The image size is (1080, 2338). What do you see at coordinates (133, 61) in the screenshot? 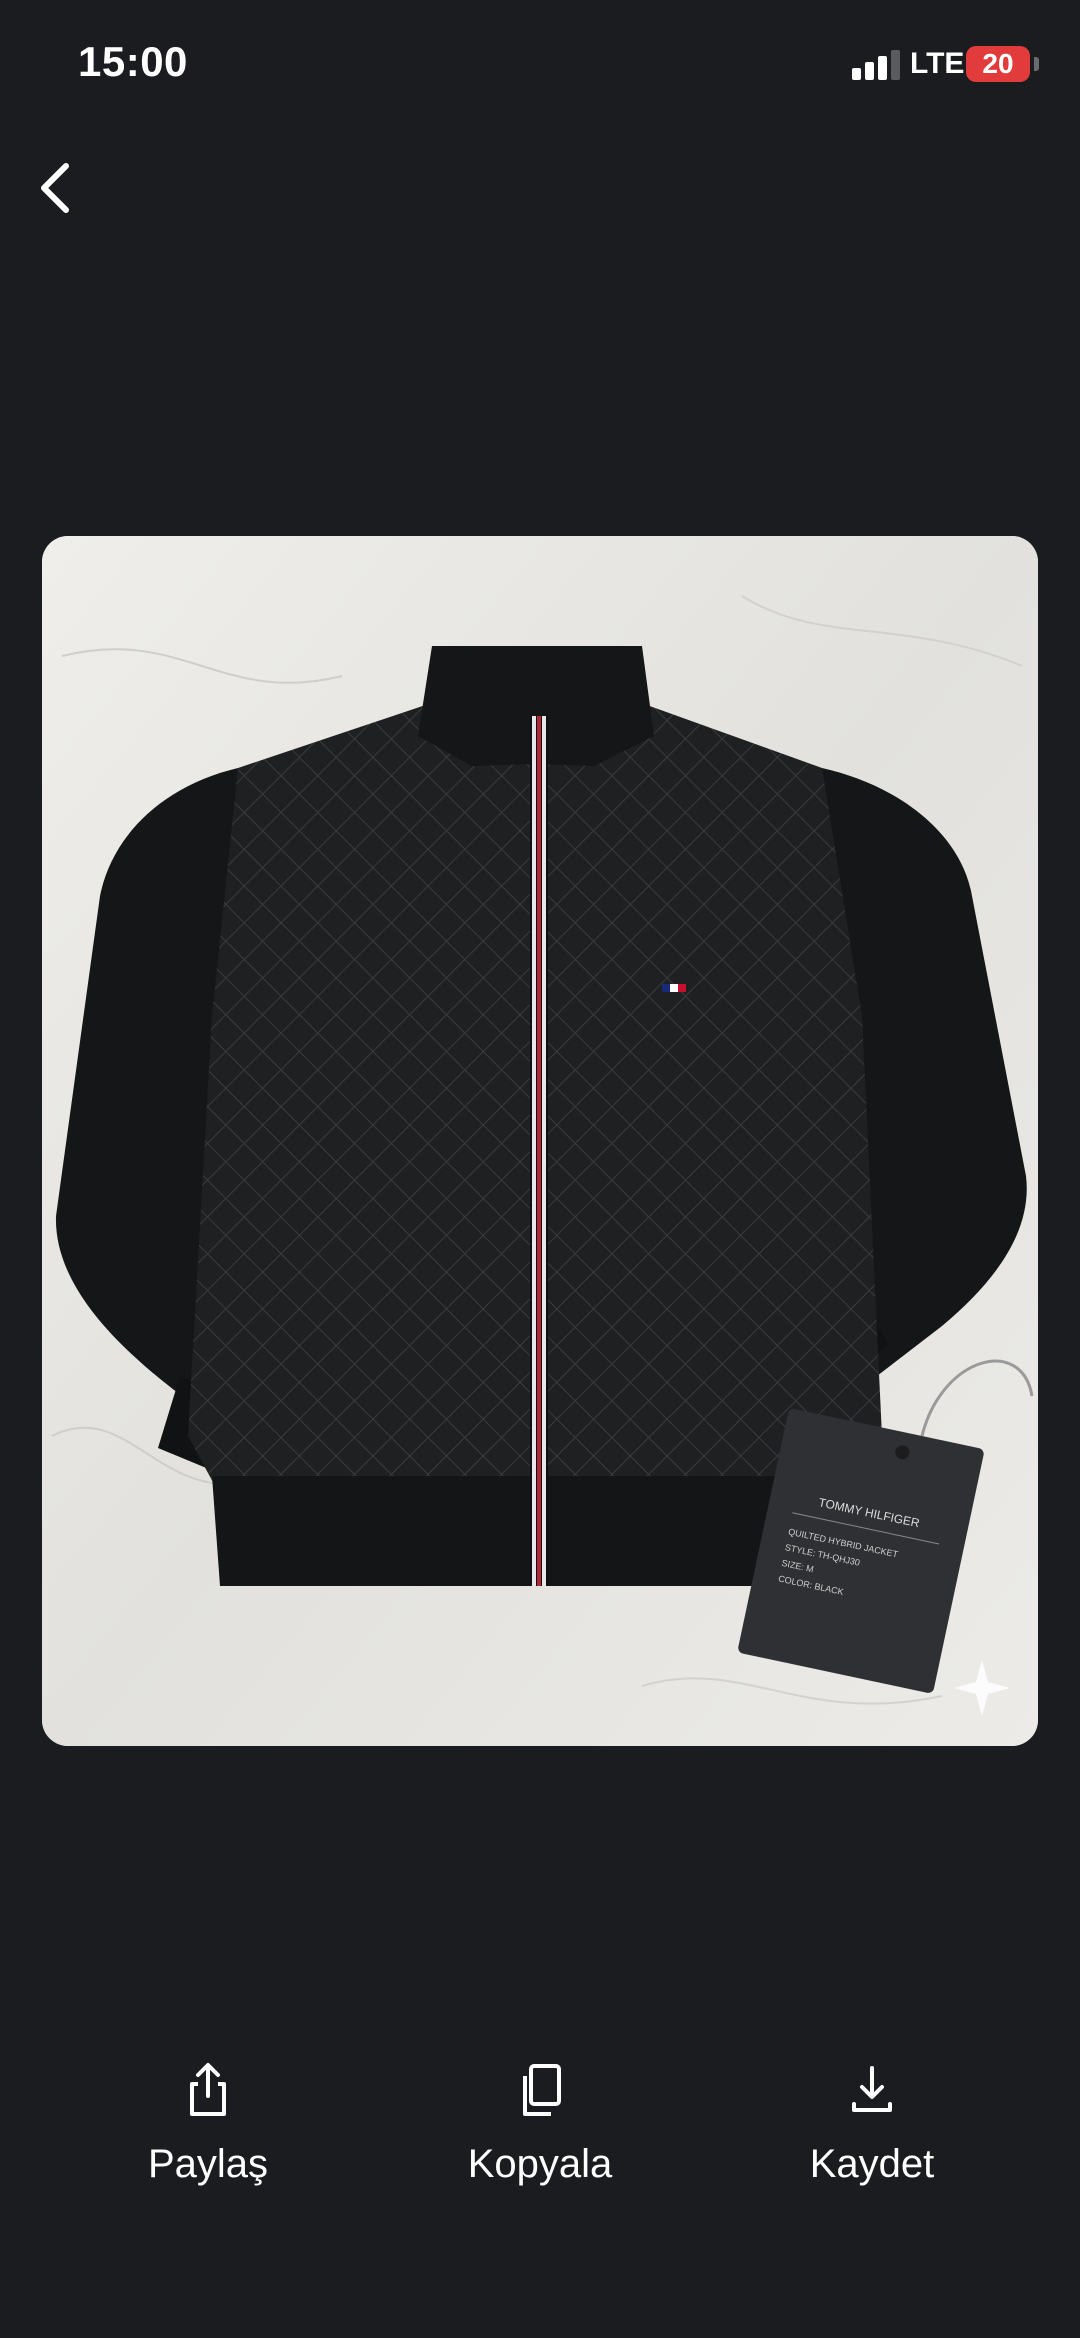
I see `status-time: 15:00` at bounding box center [133, 61].